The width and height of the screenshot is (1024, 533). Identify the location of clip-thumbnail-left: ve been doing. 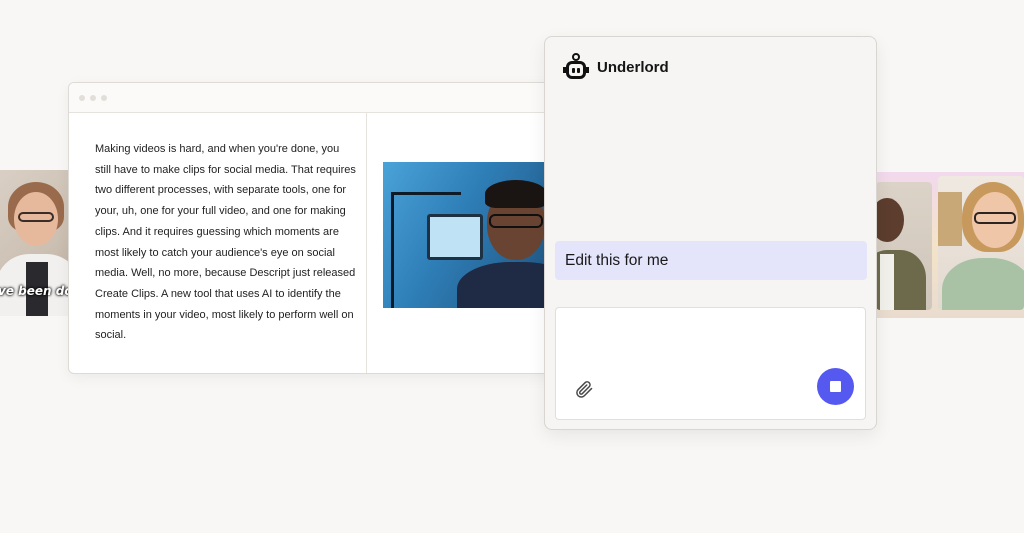
(36, 243).